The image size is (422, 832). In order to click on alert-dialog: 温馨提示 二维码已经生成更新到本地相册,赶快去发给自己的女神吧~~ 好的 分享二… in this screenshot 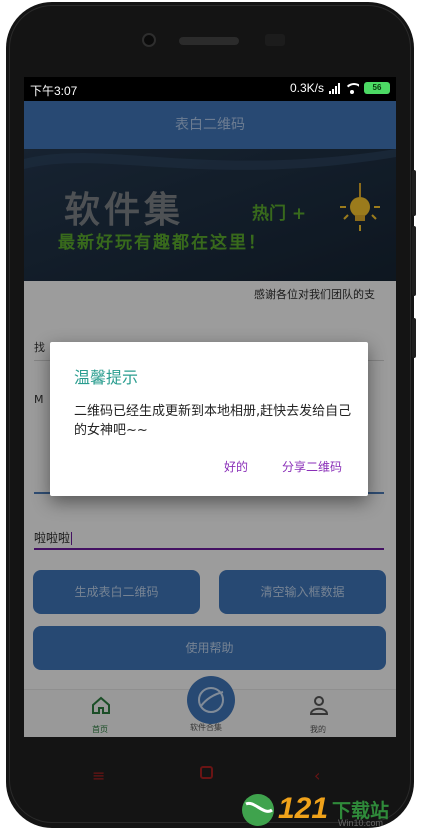, I will do `click(209, 419)`.